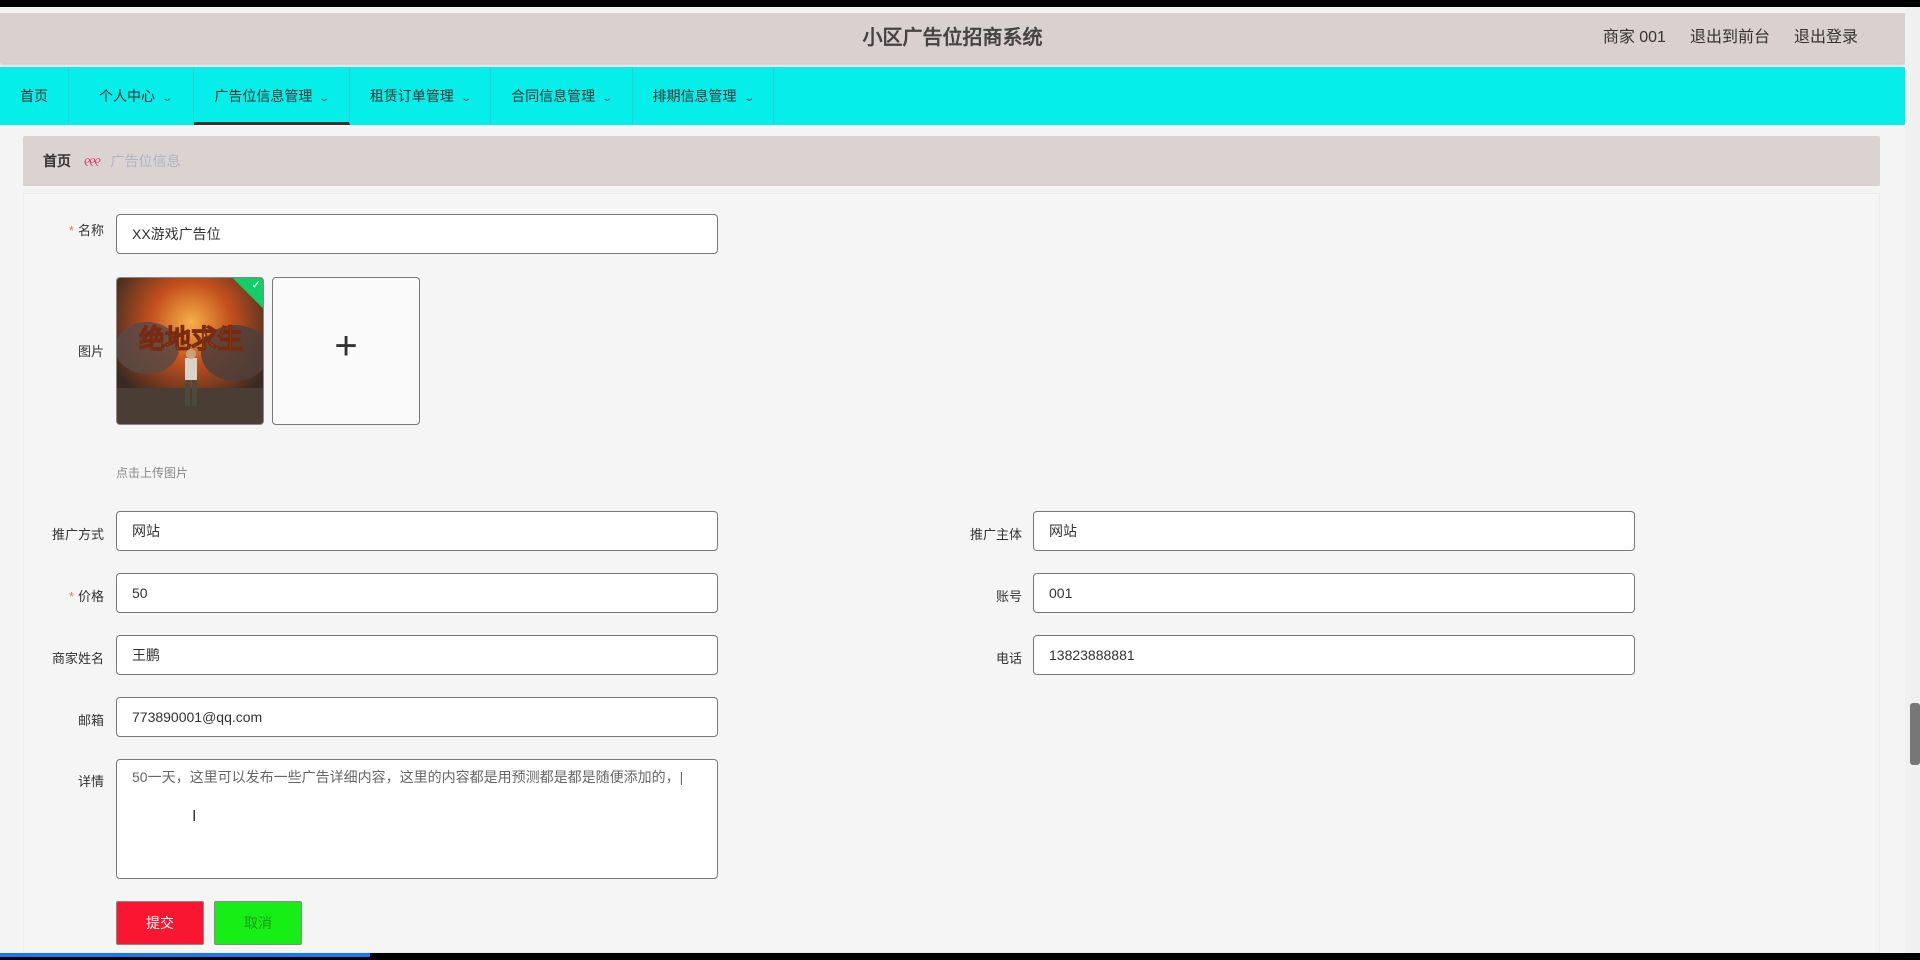  Describe the element at coordinates (1334, 655) in the screenshot. I see `phone-input: 13823888881` at that location.